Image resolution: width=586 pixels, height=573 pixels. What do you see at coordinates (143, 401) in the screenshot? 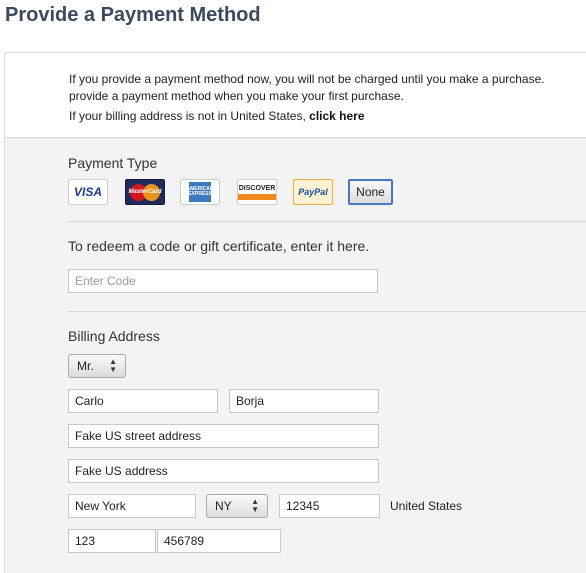
I see `first-name-input: Carlo` at bounding box center [143, 401].